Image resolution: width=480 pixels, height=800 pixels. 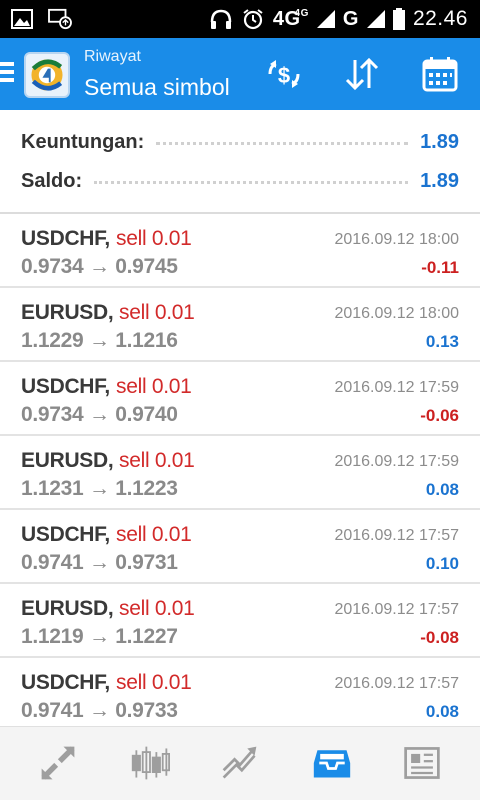 I want to click on trade-profit: -0.11, so click(x=440, y=267).